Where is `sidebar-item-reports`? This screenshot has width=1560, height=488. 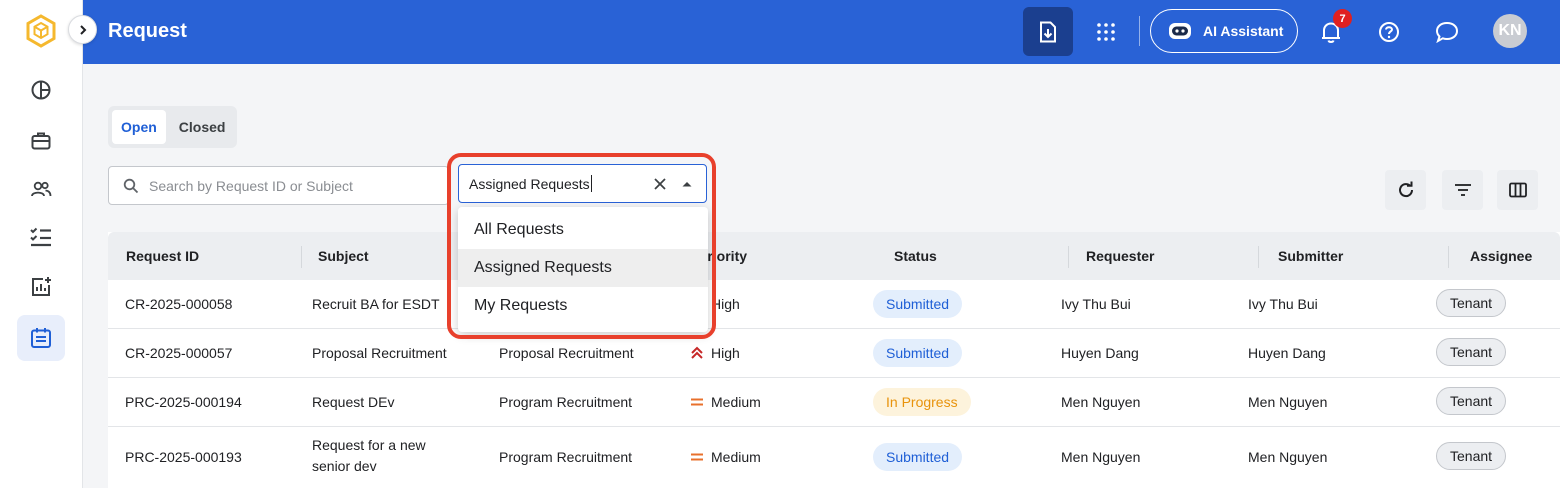 sidebar-item-reports is located at coordinates (41, 287).